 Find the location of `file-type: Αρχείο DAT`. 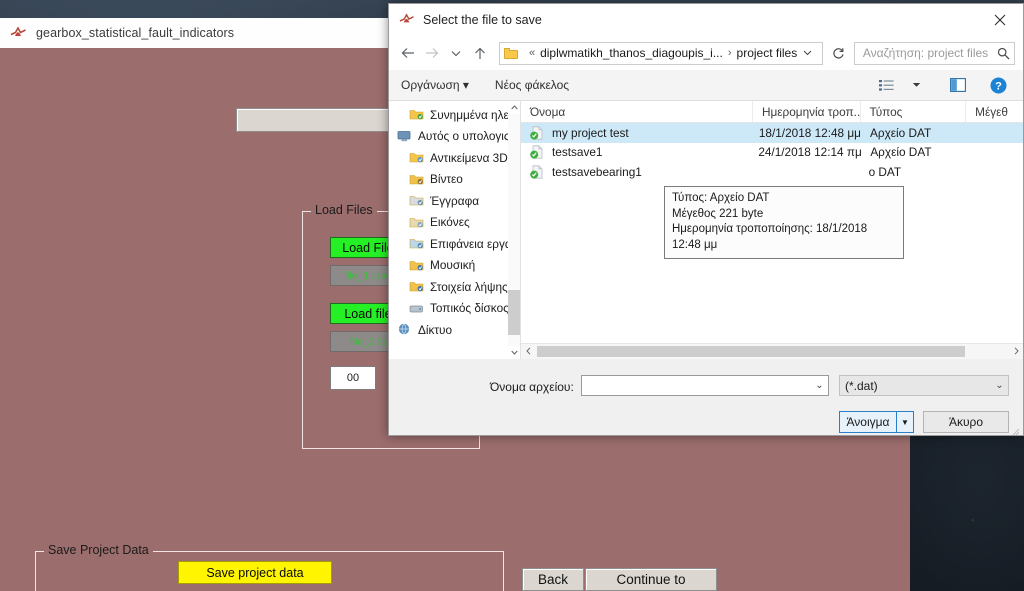

file-type: Αρχείο DAT is located at coordinates (900, 132).